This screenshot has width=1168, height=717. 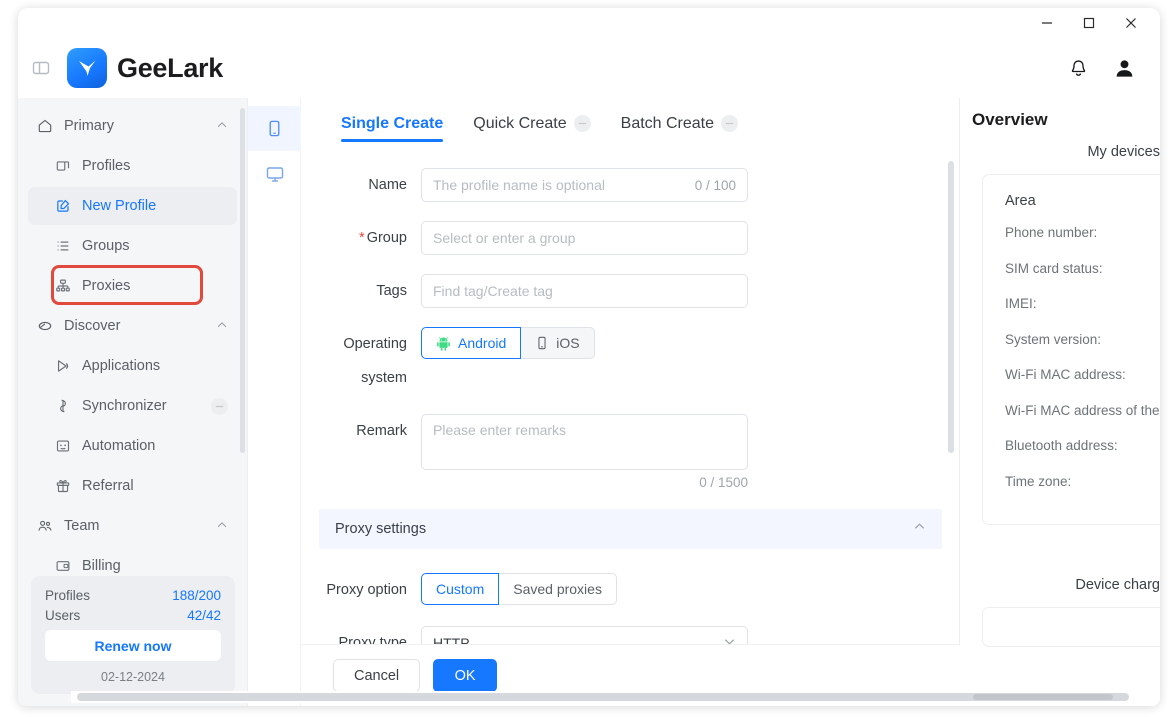 I want to click on geelark-logo-icon, so click(x=87, y=68).